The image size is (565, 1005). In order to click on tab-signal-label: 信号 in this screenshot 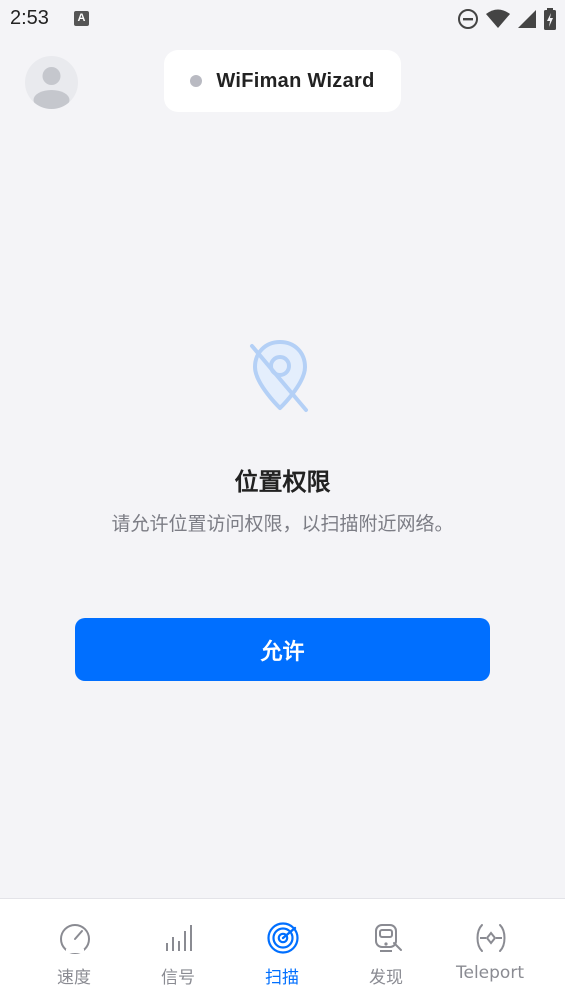, I will do `click(178, 978)`.